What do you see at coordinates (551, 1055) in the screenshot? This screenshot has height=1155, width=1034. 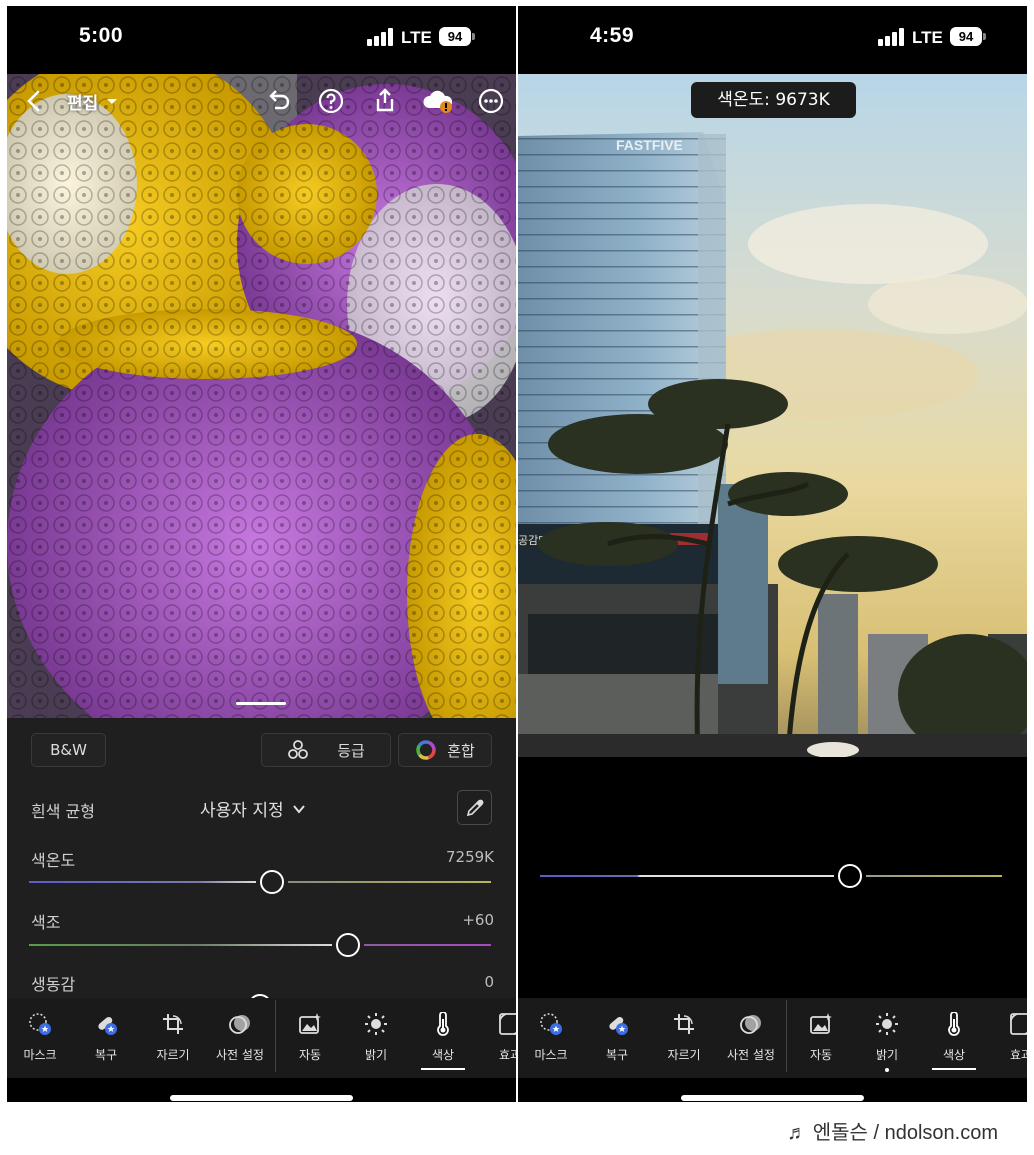 I see `tool-label: 마스크` at bounding box center [551, 1055].